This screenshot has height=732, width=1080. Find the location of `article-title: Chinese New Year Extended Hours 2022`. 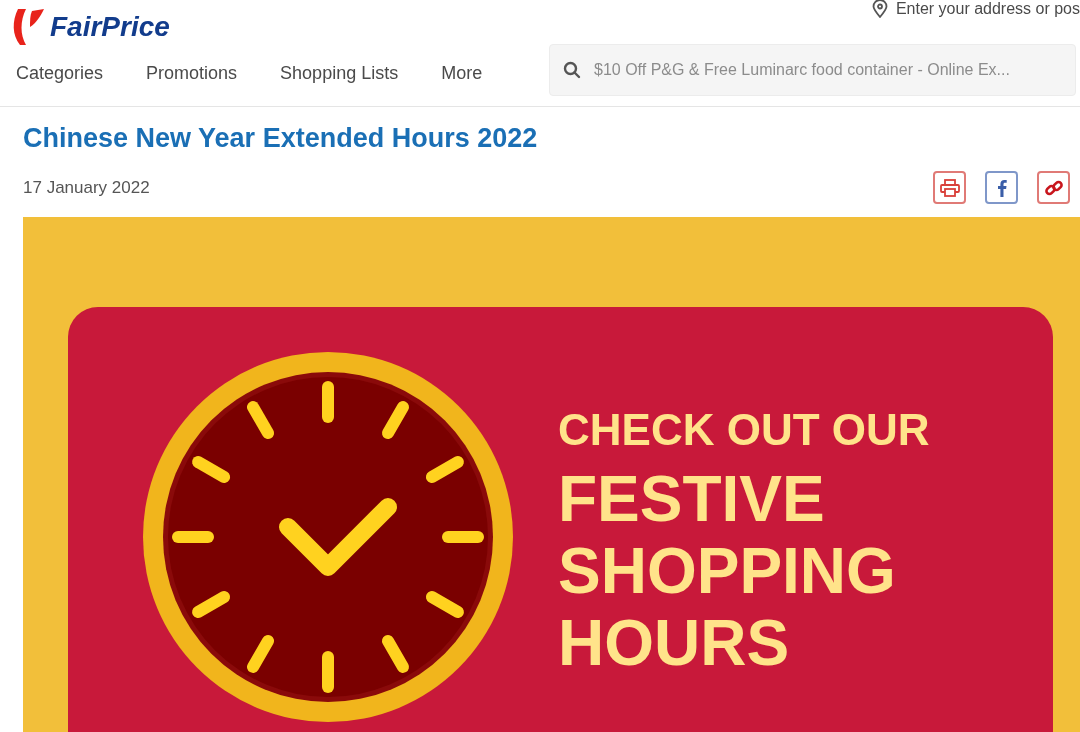

article-title: Chinese New Year Extended Hours 2022 is located at coordinates (281, 138).